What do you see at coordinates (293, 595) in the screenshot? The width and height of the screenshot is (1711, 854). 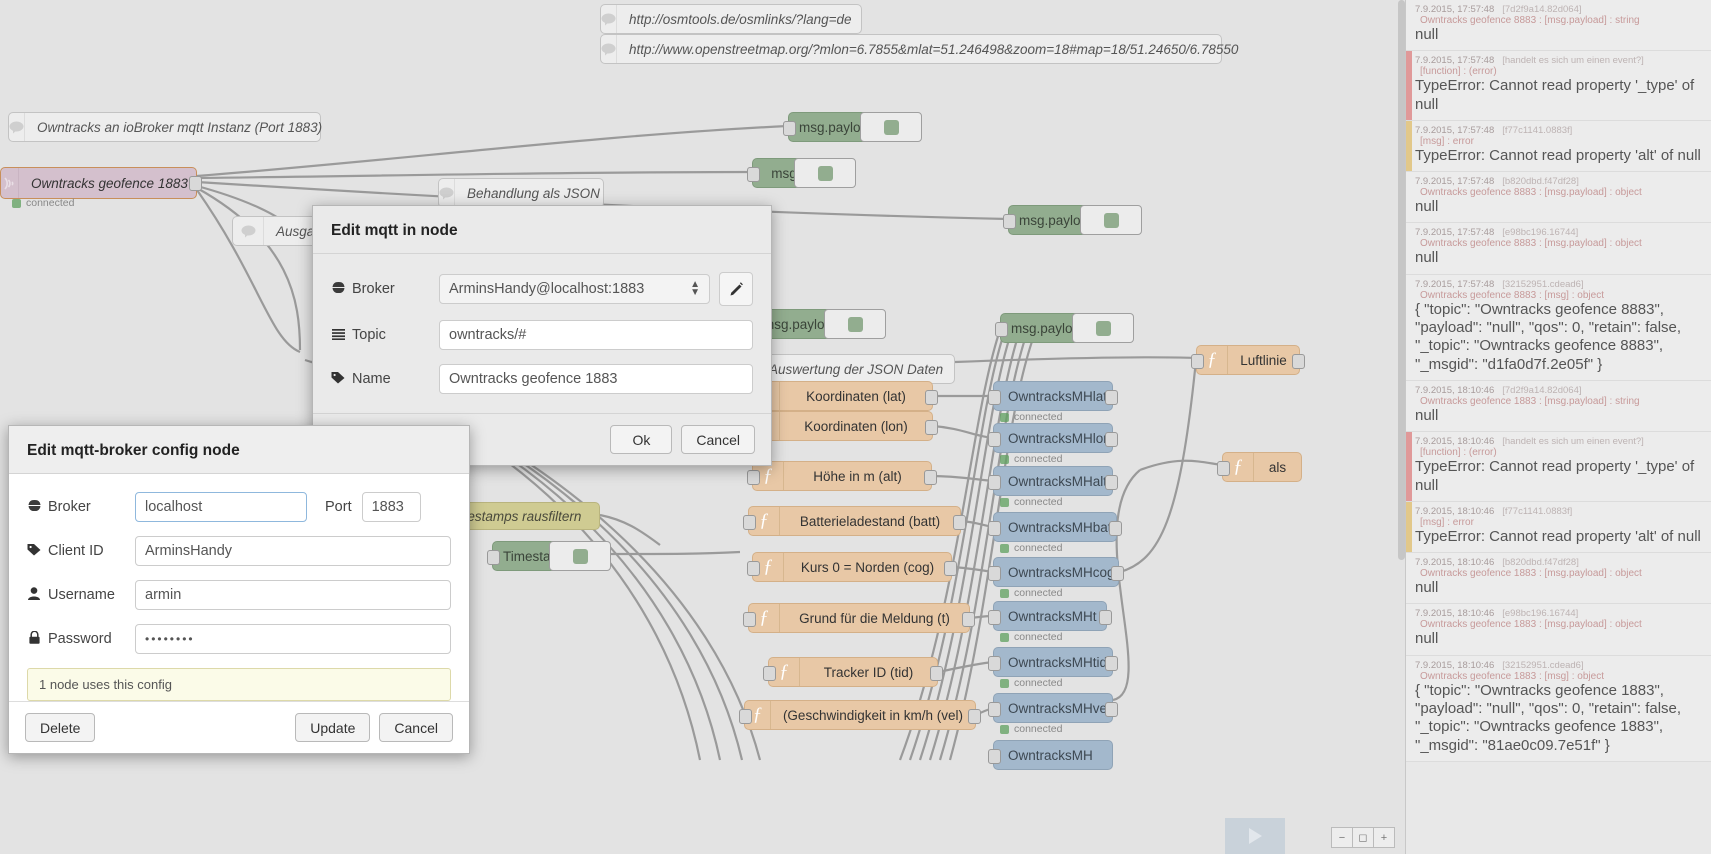 I see `username-input: armin` at bounding box center [293, 595].